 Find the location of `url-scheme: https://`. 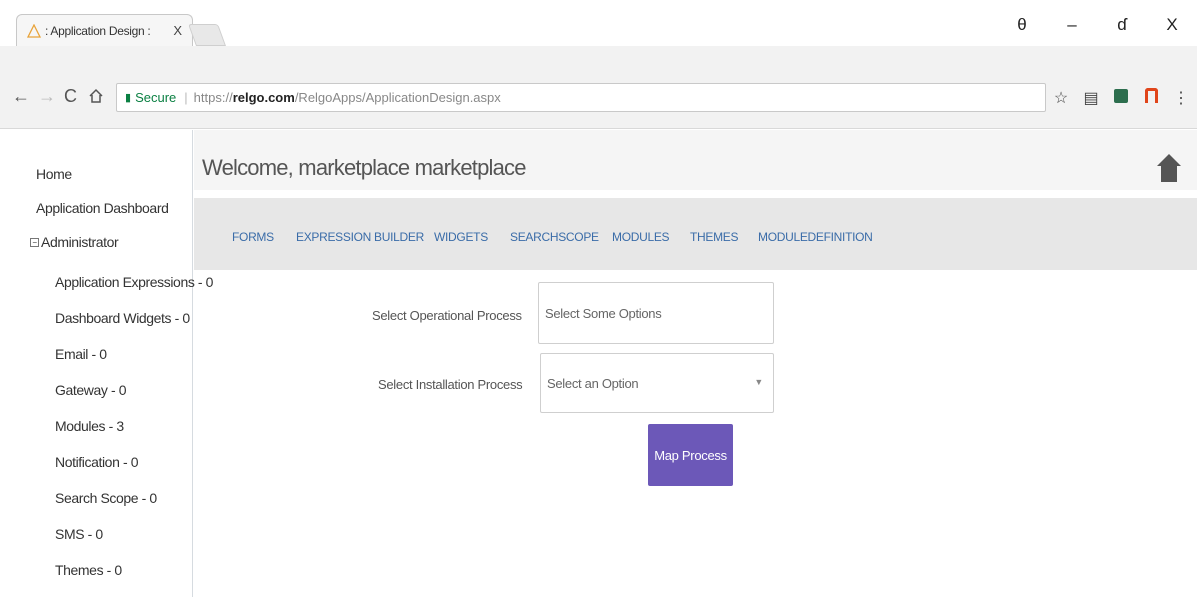

url-scheme: https:// is located at coordinates (213, 97).